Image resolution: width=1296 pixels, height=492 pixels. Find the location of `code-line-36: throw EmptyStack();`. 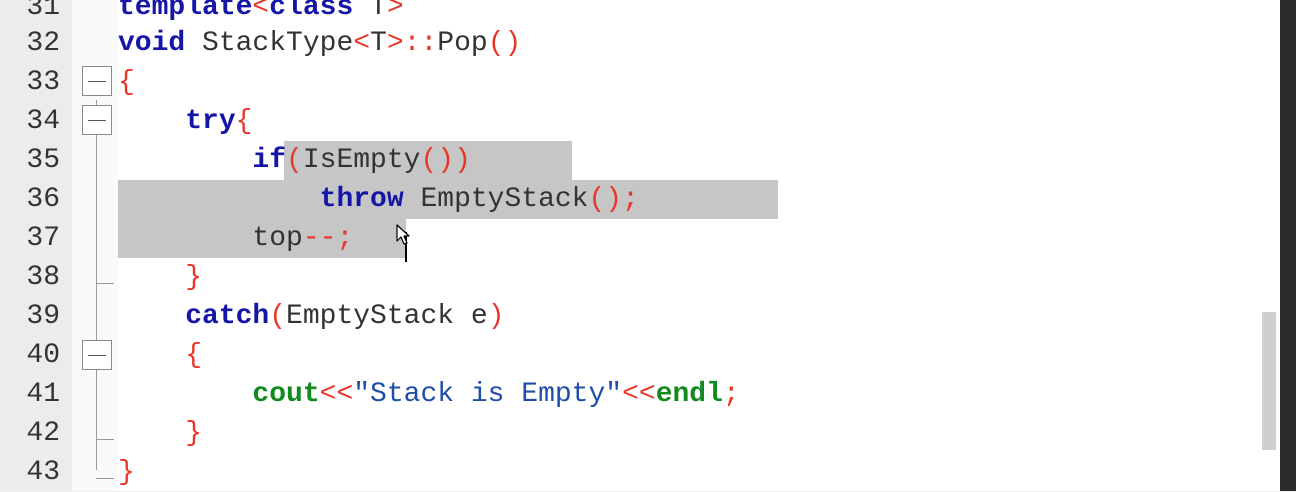

code-line-36: throw EmptyStack(); is located at coordinates (378, 199).